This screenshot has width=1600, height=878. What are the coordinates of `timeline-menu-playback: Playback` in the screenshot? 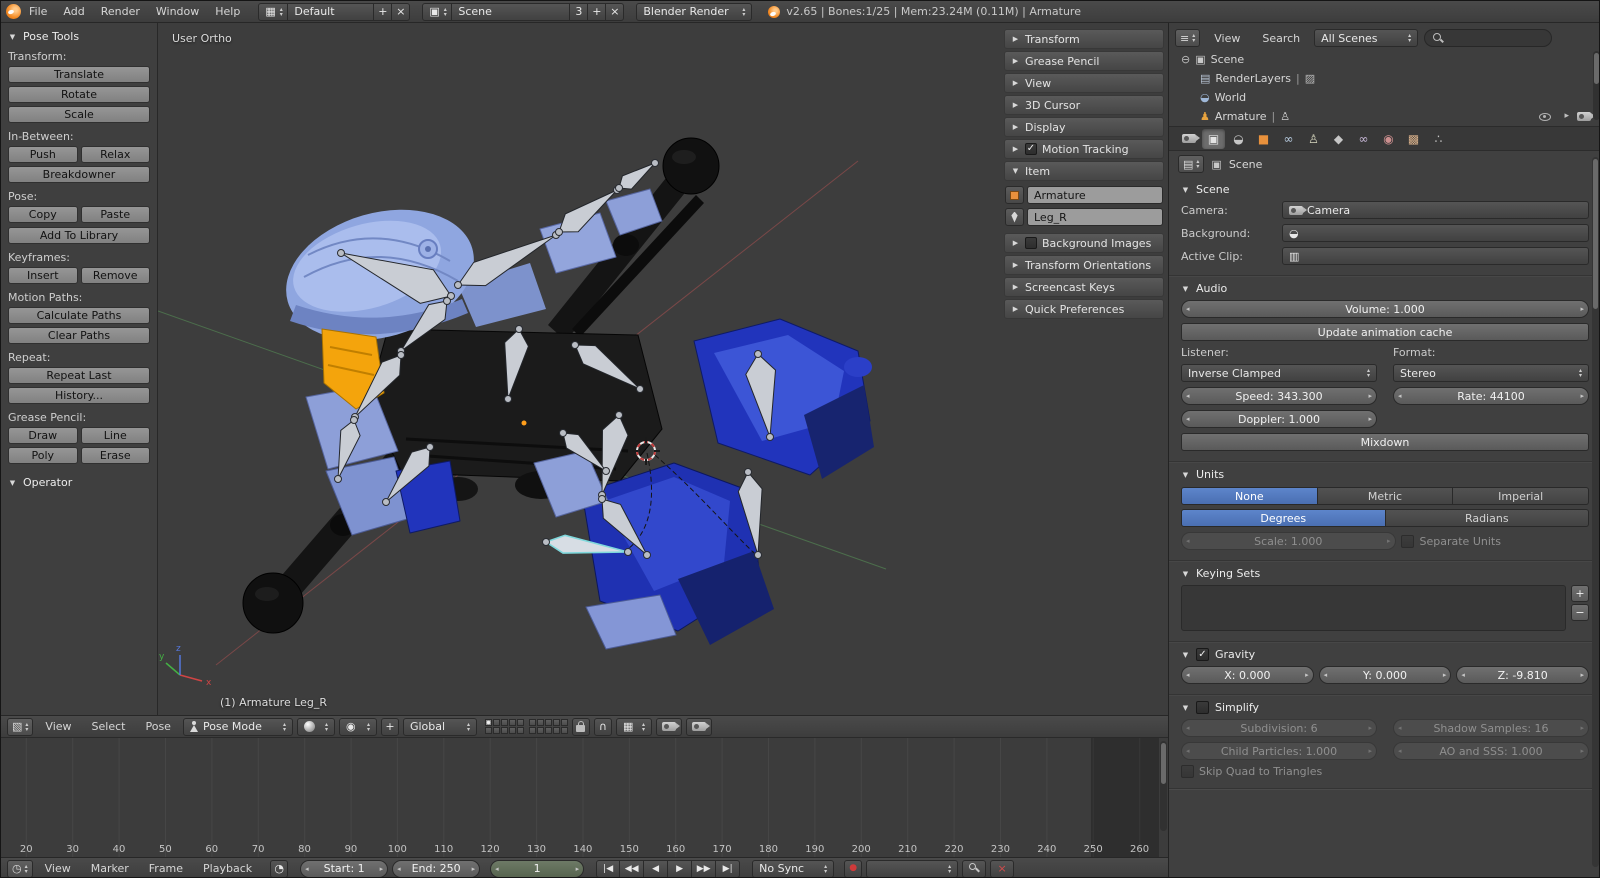 It's located at (227, 868).